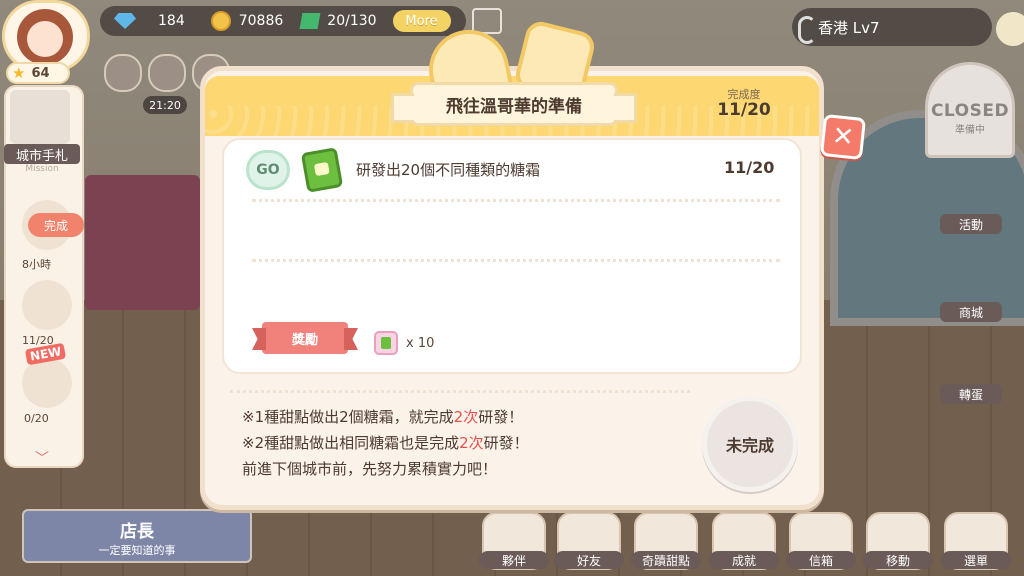 The height and width of the screenshot is (576, 1024). What do you see at coordinates (19, 73) in the screenshot?
I see `star-icon: ★` at bounding box center [19, 73].